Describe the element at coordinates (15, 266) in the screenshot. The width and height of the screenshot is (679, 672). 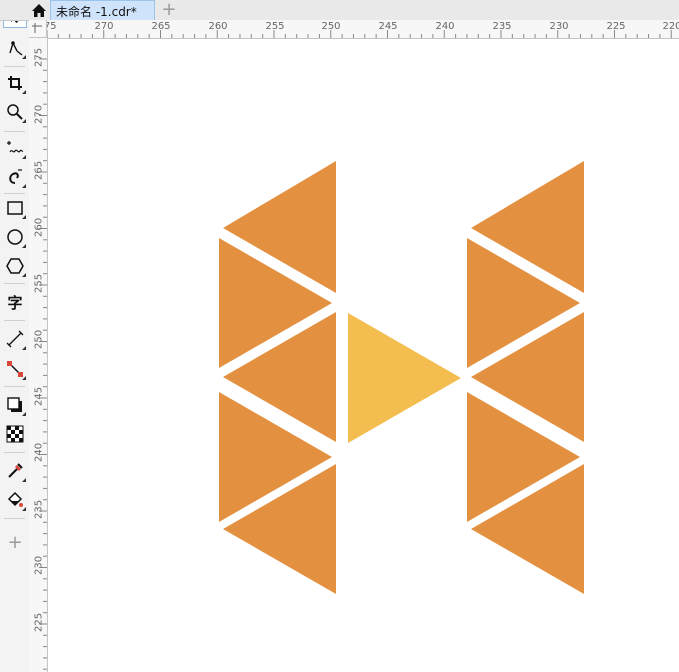
I see `polygon-tool-button` at that location.